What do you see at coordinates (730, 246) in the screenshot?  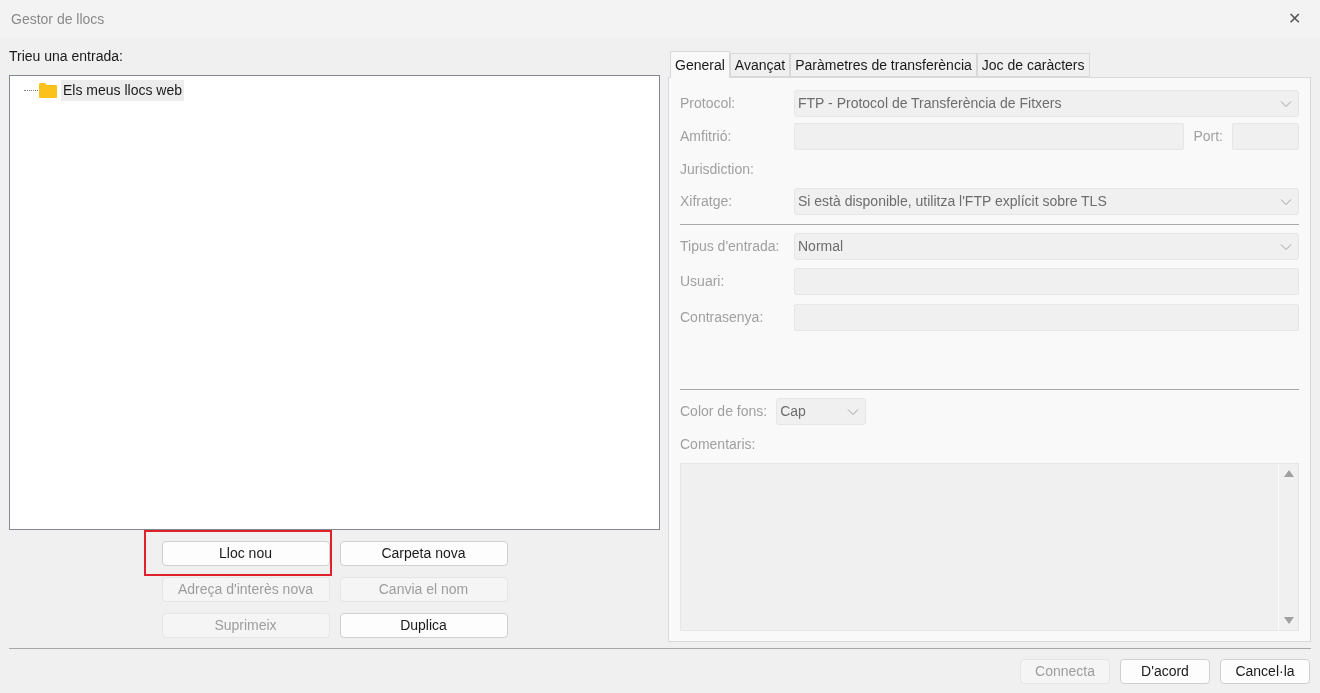 I see `field-label: Tipus d'entrada:` at bounding box center [730, 246].